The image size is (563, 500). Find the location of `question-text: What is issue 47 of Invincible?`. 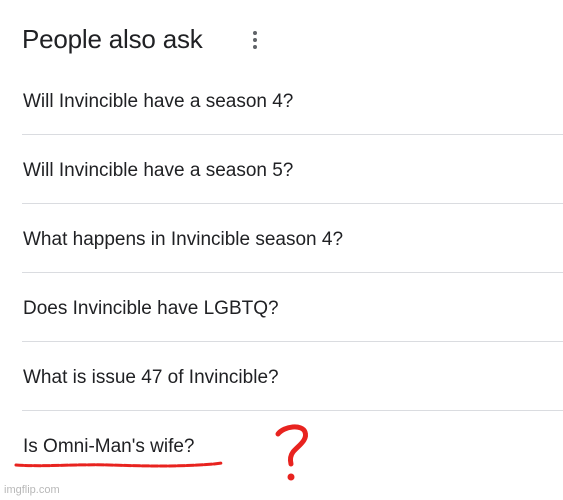

question-text: What is issue 47 of Invincible? is located at coordinates (151, 377).